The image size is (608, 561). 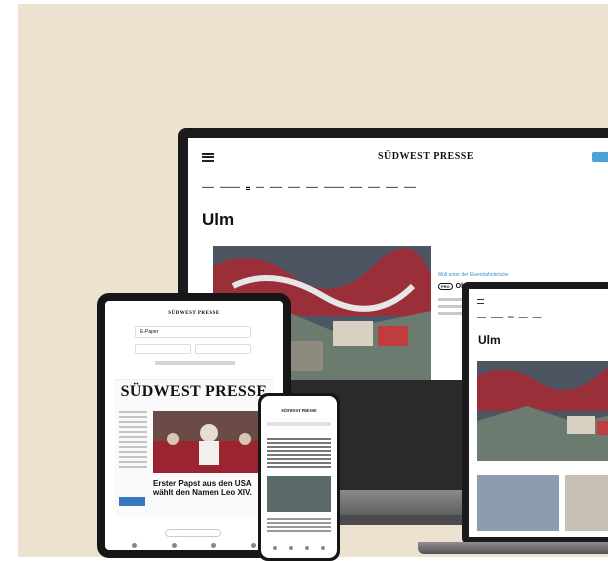 What do you see at coordinates (426, 156) in the screenshot?
I see `monitor-masthead: SÜDWEST PRESSE` at bounding box center [426, 156].